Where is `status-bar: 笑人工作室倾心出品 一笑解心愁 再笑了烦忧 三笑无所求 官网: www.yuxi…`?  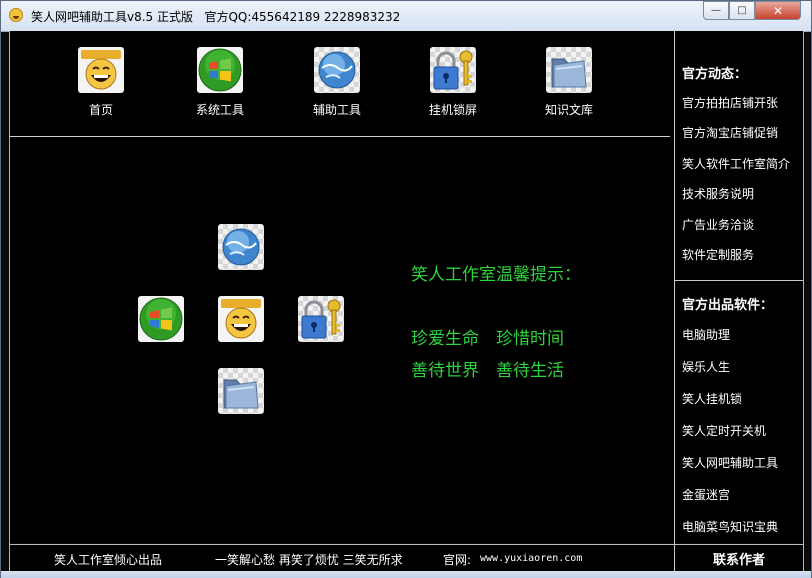 status-bar: 笑人工作室倾心出品 一笑解心愁 再笑了烦忧 三笑无所求 官网: www.yuxi… is located at coordinates (342, 558).